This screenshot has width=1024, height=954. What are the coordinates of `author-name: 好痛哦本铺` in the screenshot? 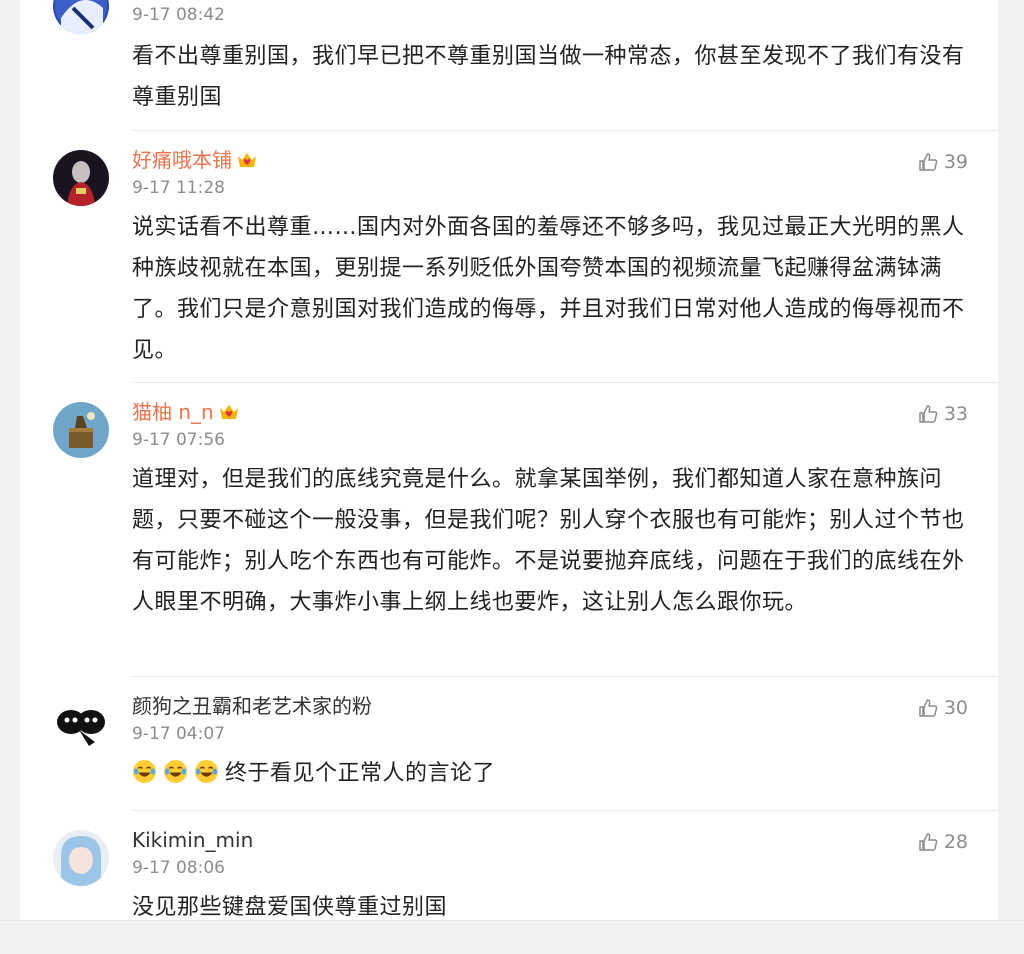 It's located at (182, 160).